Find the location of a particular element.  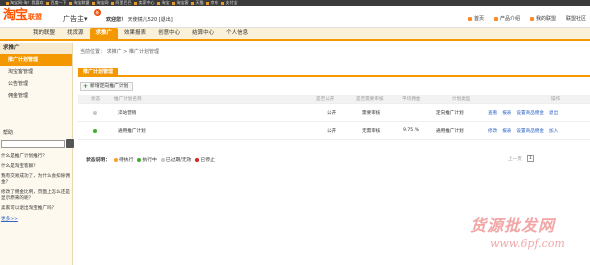

help-search-input is located at coordinates (33, 144).